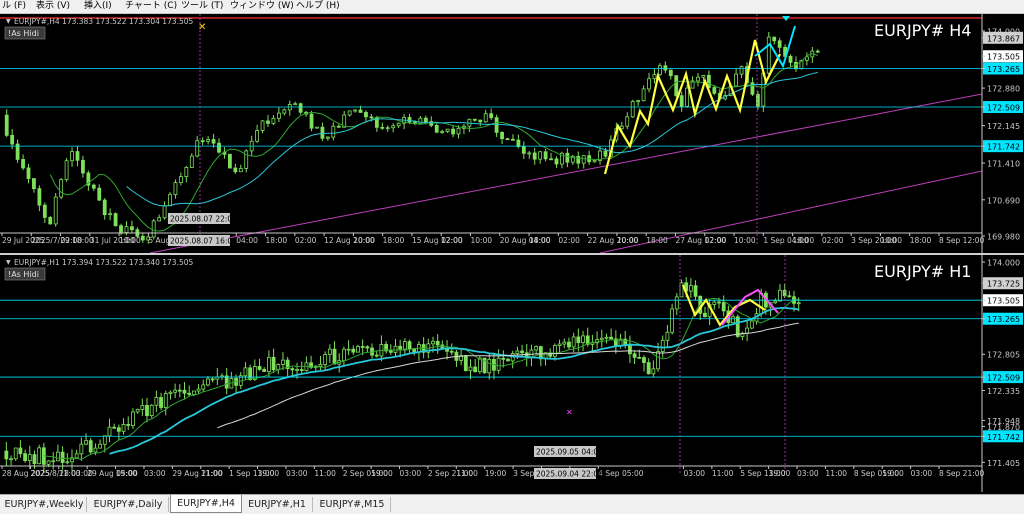  I want to click on tab-eurjpy-m15: EURJPY#,M15, so click(352, 504).